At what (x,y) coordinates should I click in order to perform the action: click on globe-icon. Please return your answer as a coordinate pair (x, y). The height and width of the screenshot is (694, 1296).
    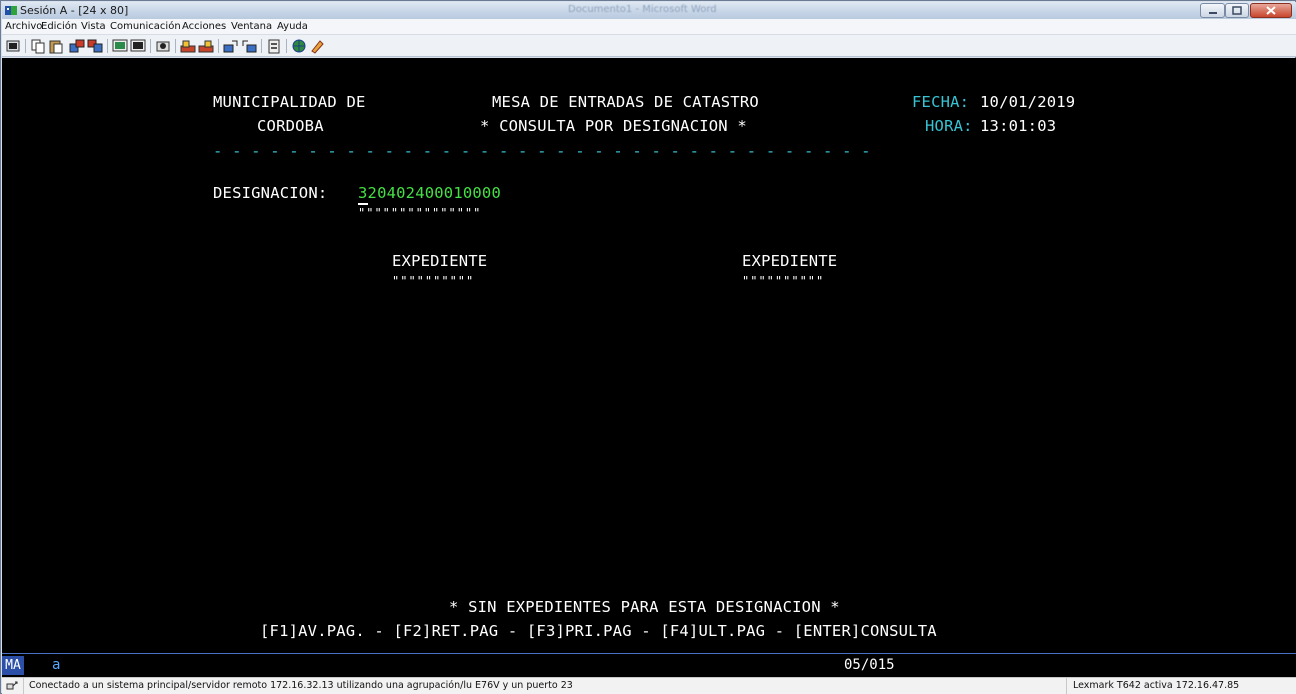
    Looking at the image, I should click on (299, 46).